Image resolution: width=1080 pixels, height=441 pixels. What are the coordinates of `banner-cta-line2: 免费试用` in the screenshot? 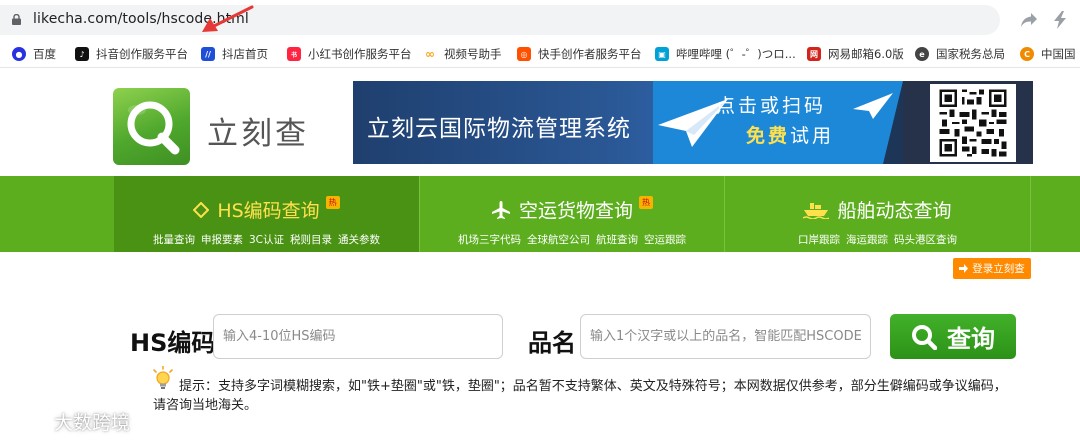 It's located at (790, 134).